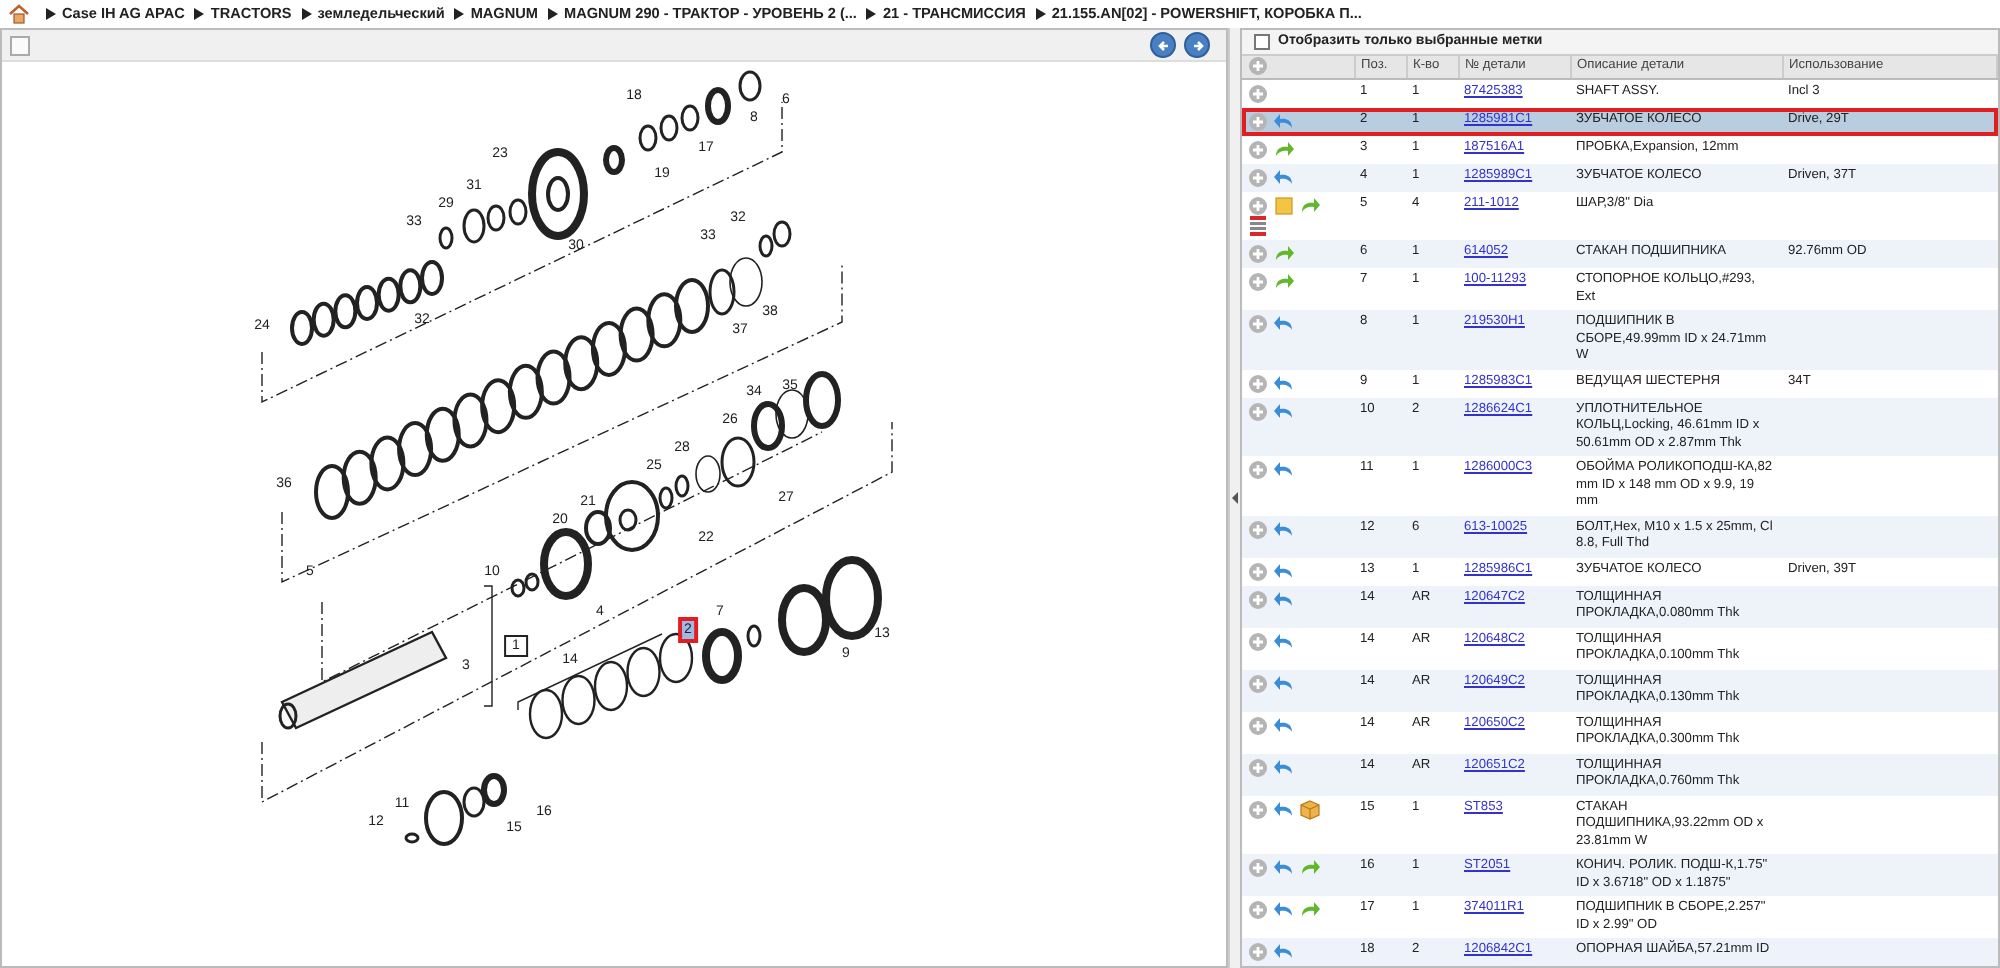 This screenshot has height=968, width=2000. I want to click on note-icon, so click(1284, 206).